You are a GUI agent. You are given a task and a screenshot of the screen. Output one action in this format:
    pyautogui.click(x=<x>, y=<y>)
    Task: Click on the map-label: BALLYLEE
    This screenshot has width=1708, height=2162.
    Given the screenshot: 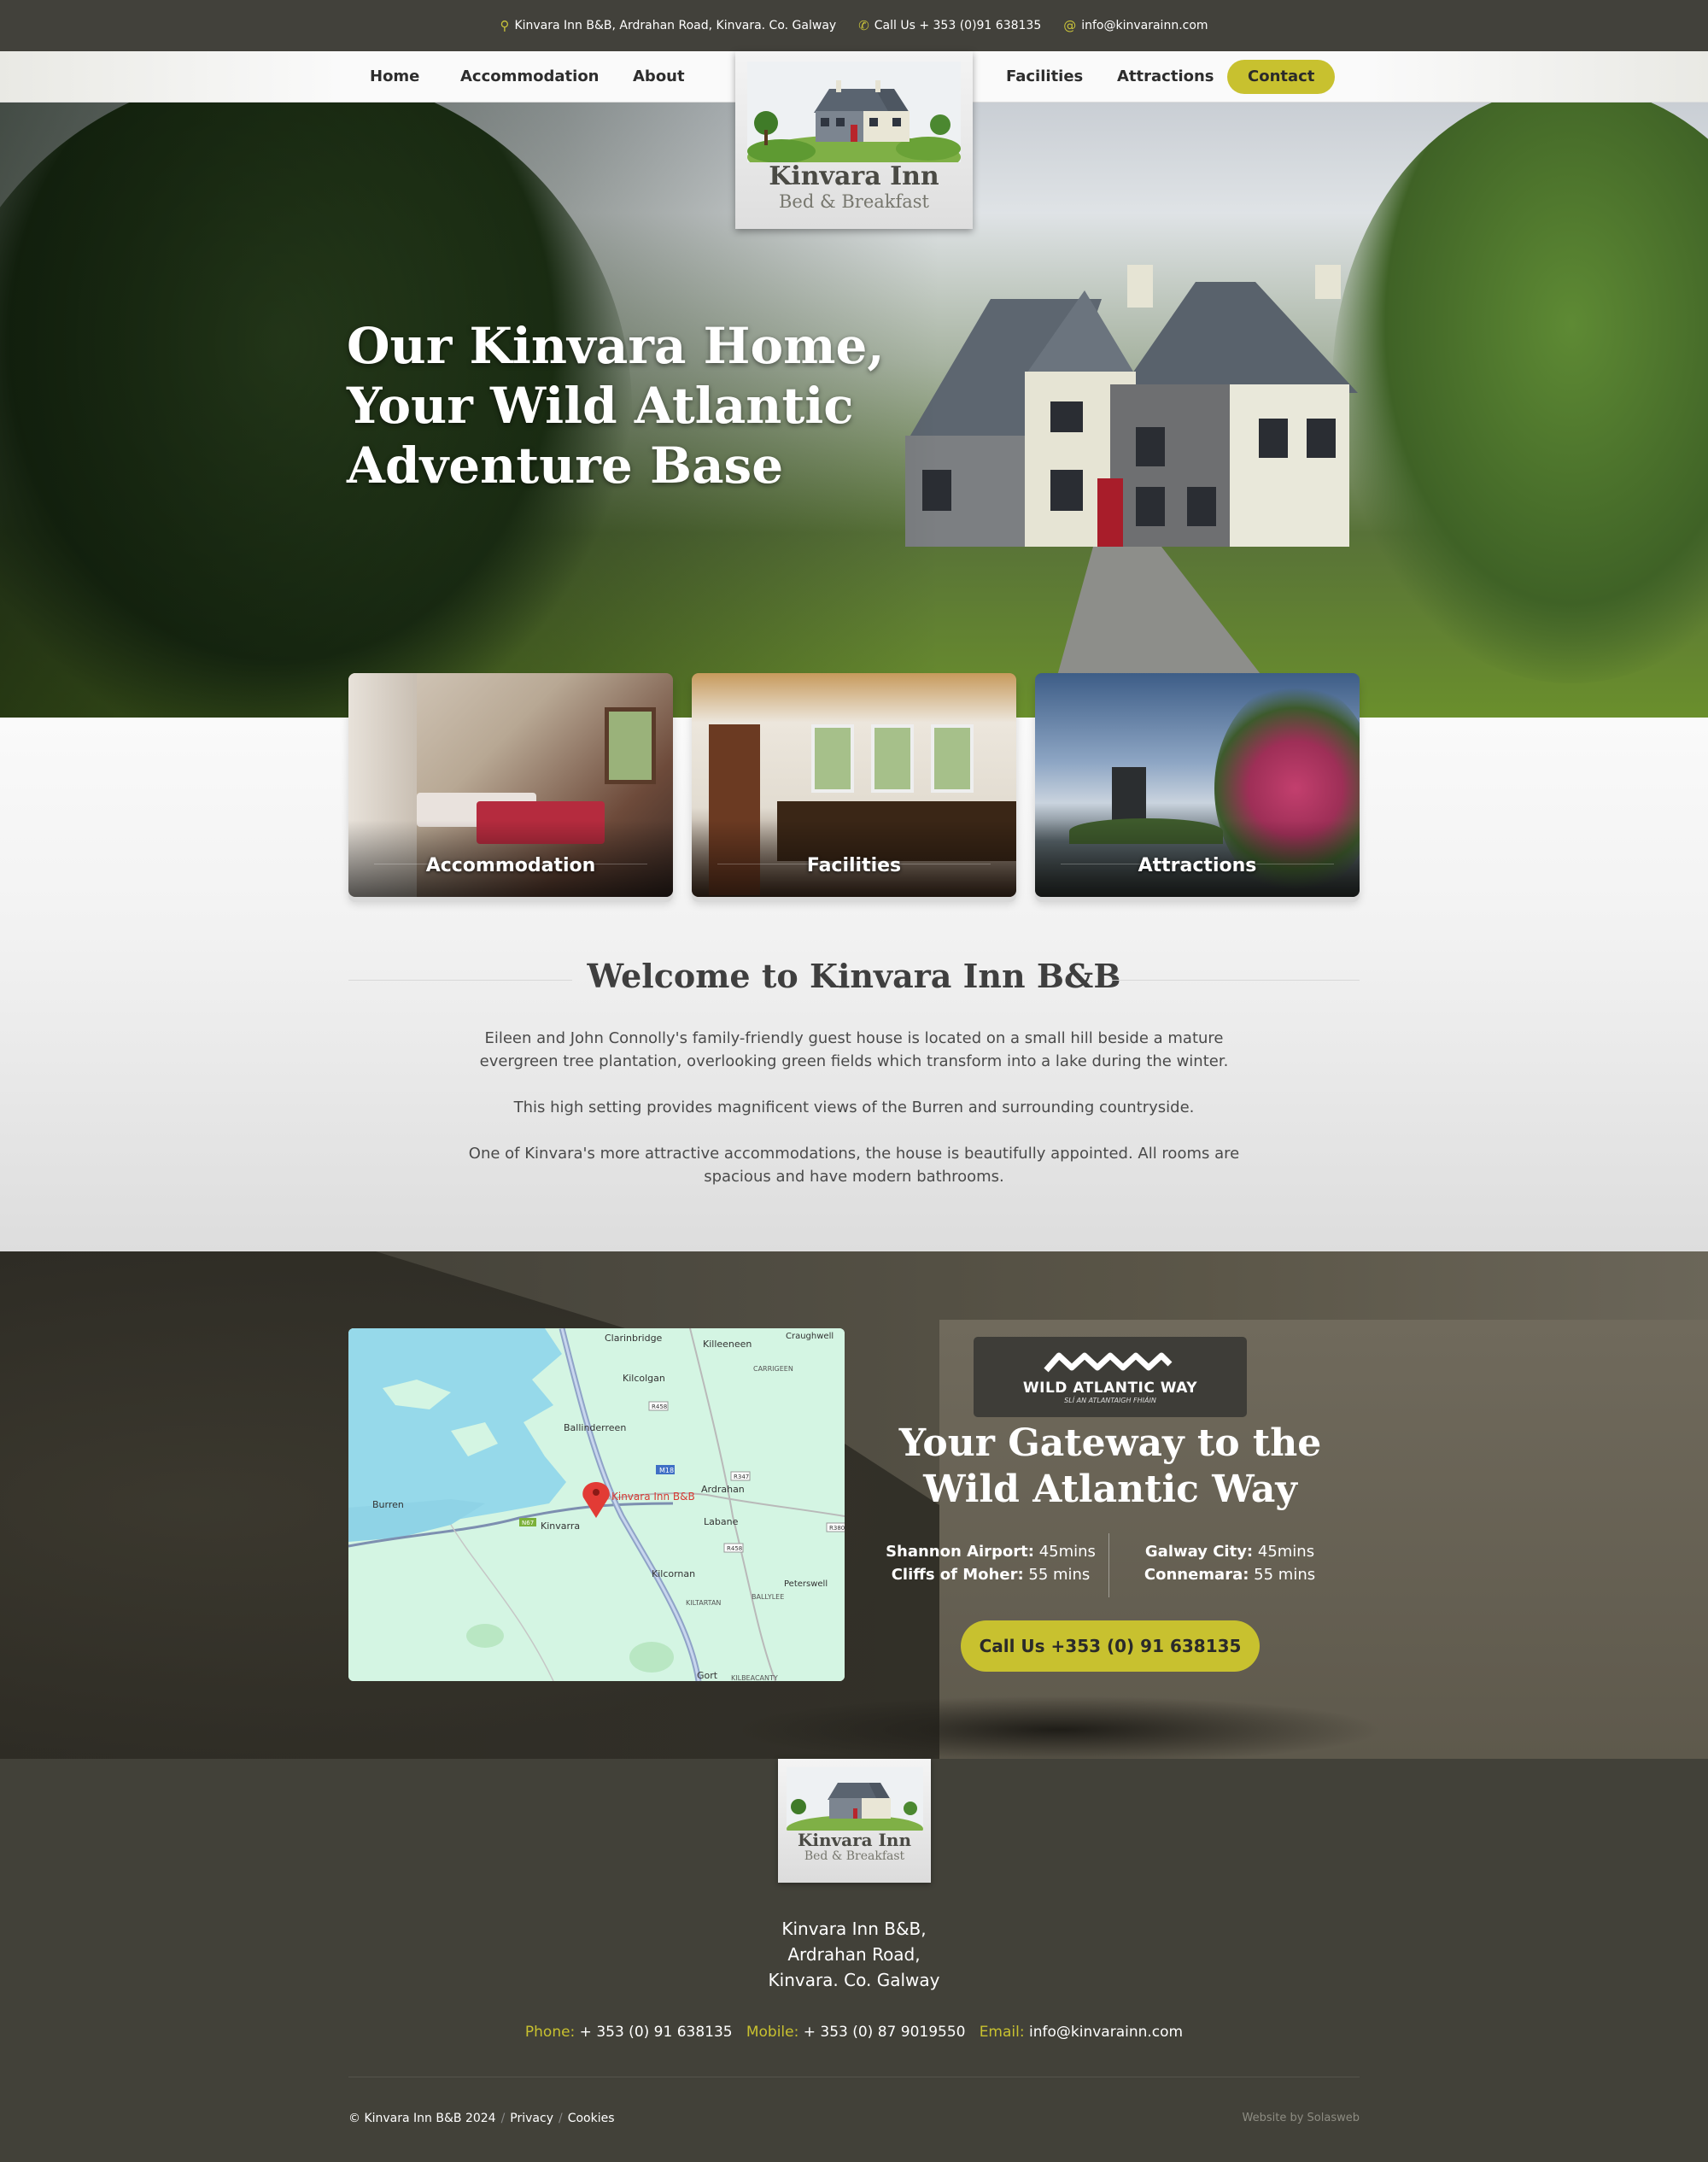 What is the action you would take?
    pyautogui.click(x=768, y=1597)
    